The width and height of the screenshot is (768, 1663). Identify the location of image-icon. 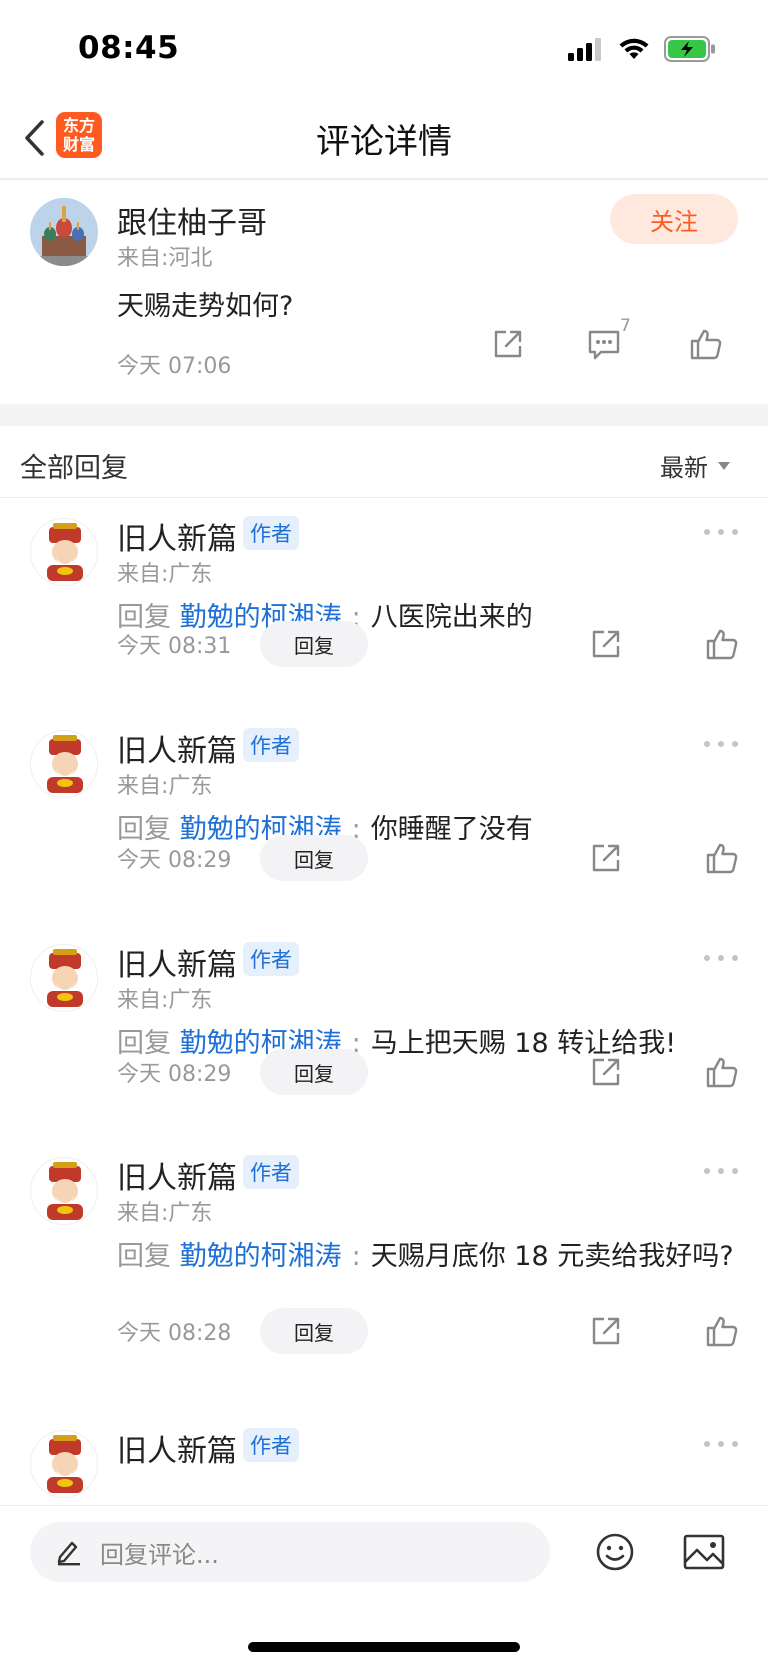
(704, 1552).